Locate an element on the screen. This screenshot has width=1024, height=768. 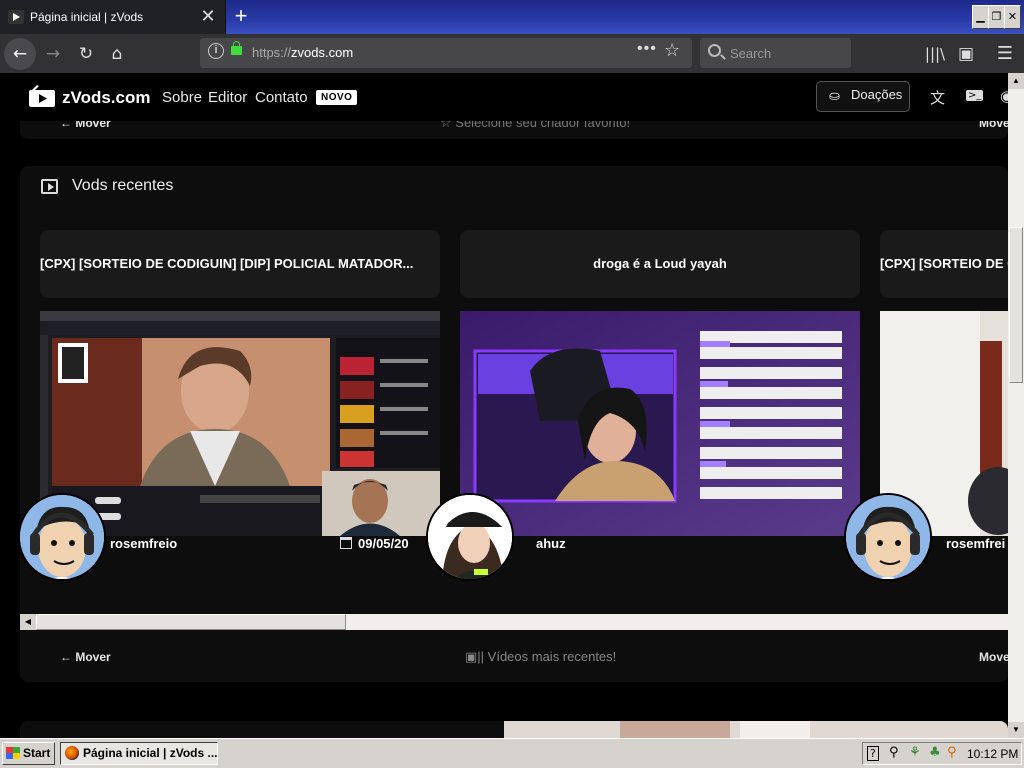
translate-icon: 文 is located at coordinates (937, 97).